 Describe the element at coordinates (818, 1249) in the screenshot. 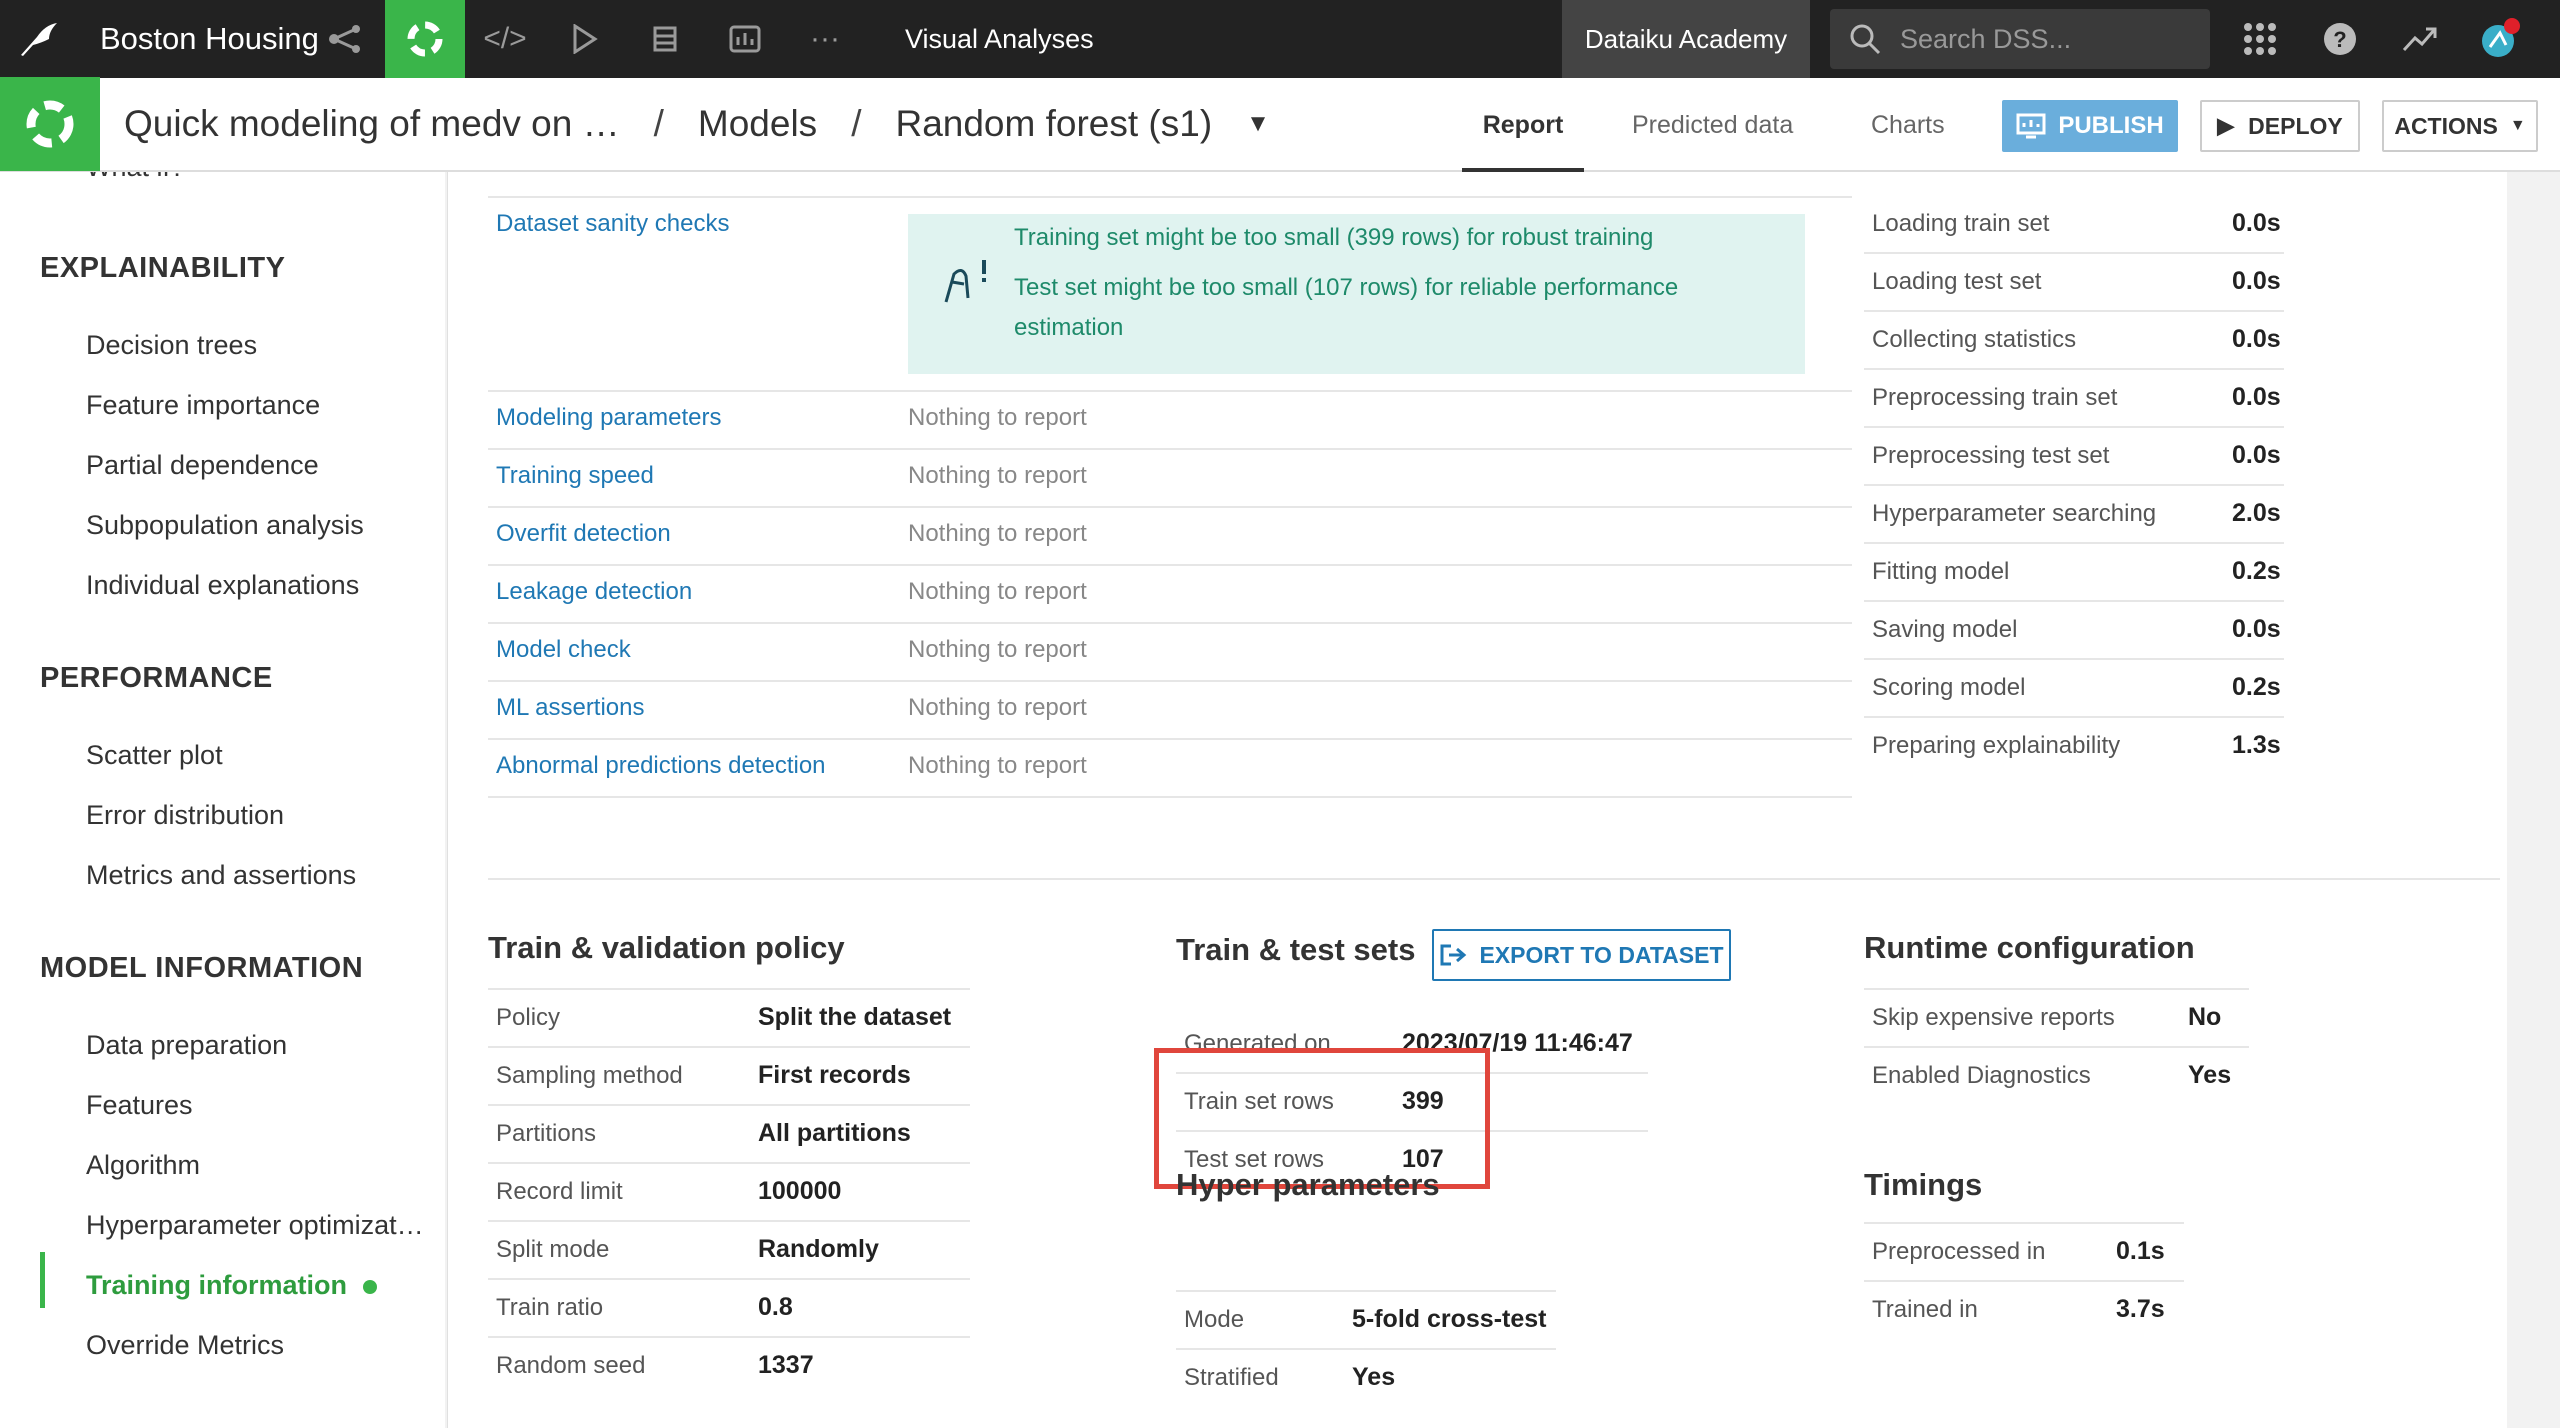

I see `kv-value: Randomly` at that location.